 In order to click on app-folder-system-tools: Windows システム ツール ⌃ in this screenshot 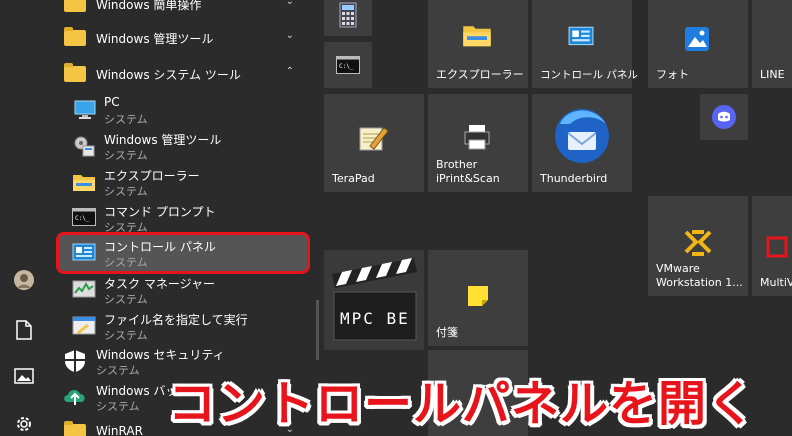, I will do `click(180, 74)`.